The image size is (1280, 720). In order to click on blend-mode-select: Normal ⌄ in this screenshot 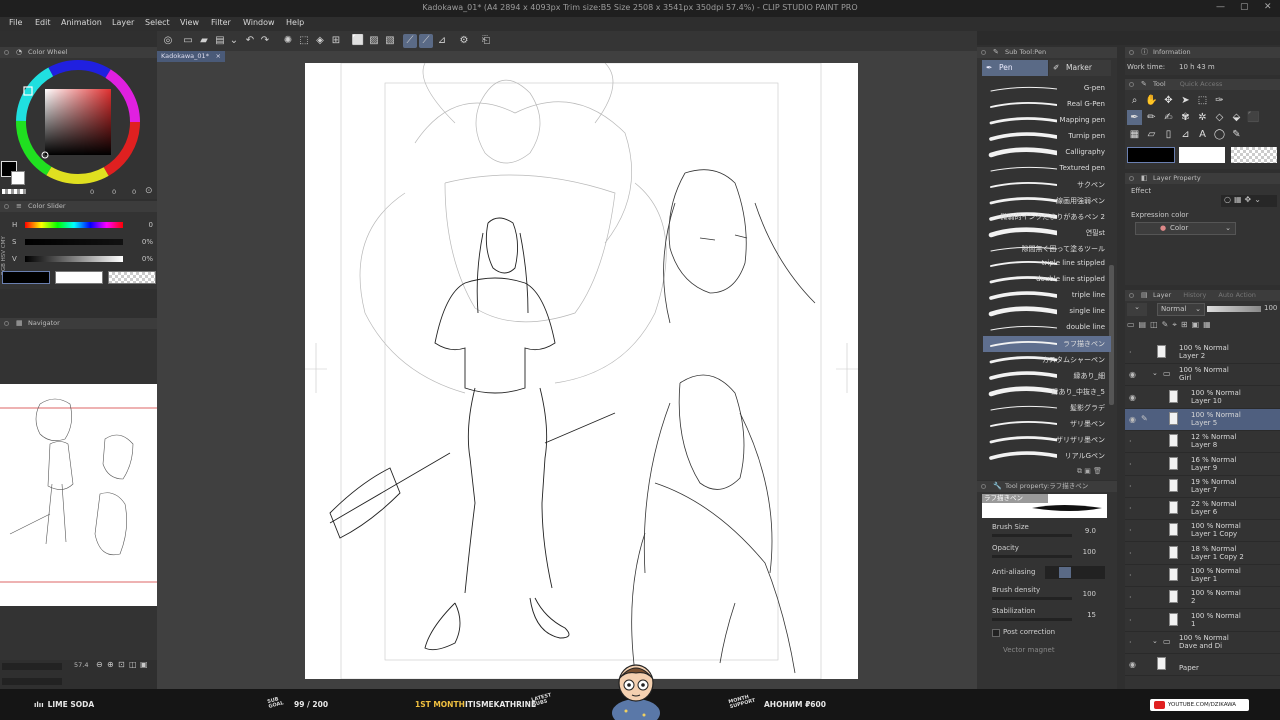, I will do `click(1181, 309)`.